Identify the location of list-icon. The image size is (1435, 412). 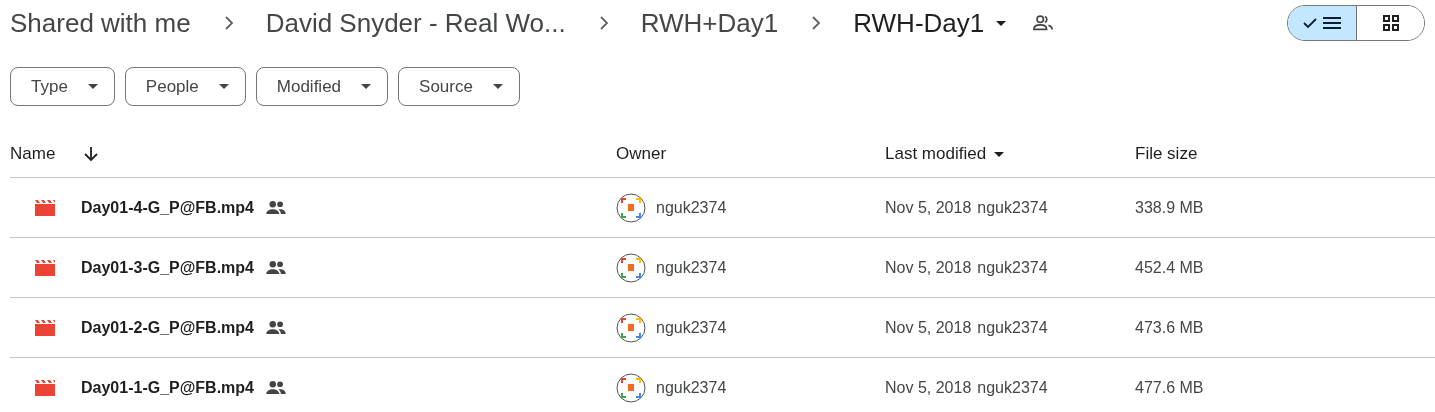
(1332, 23).